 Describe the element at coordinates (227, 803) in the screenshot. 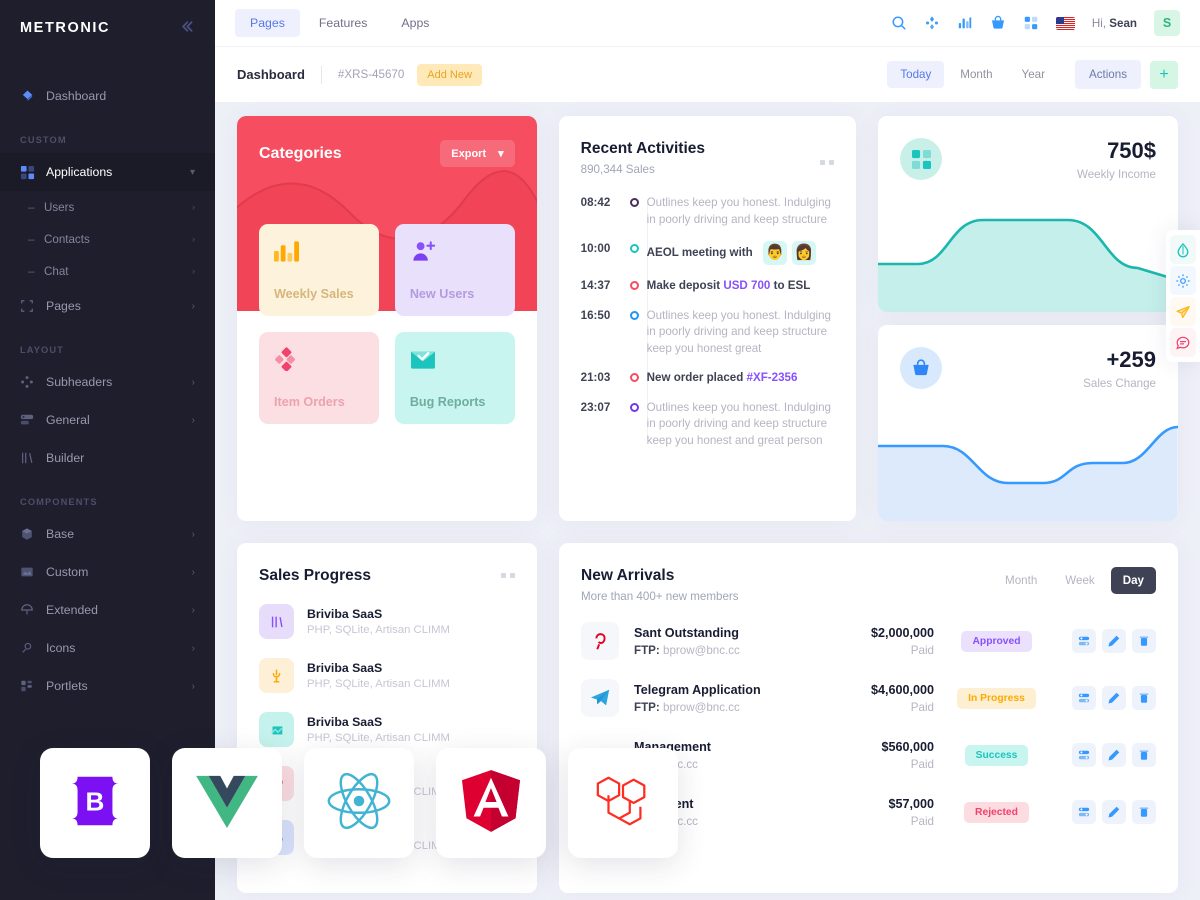

I see `vue-logo-card` at that location.